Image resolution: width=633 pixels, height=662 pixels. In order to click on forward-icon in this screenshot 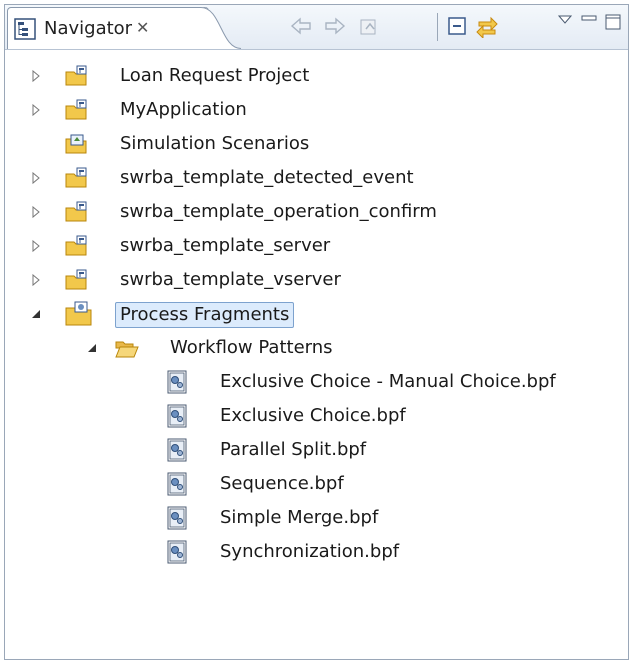, I will do `click(335, 26)`.